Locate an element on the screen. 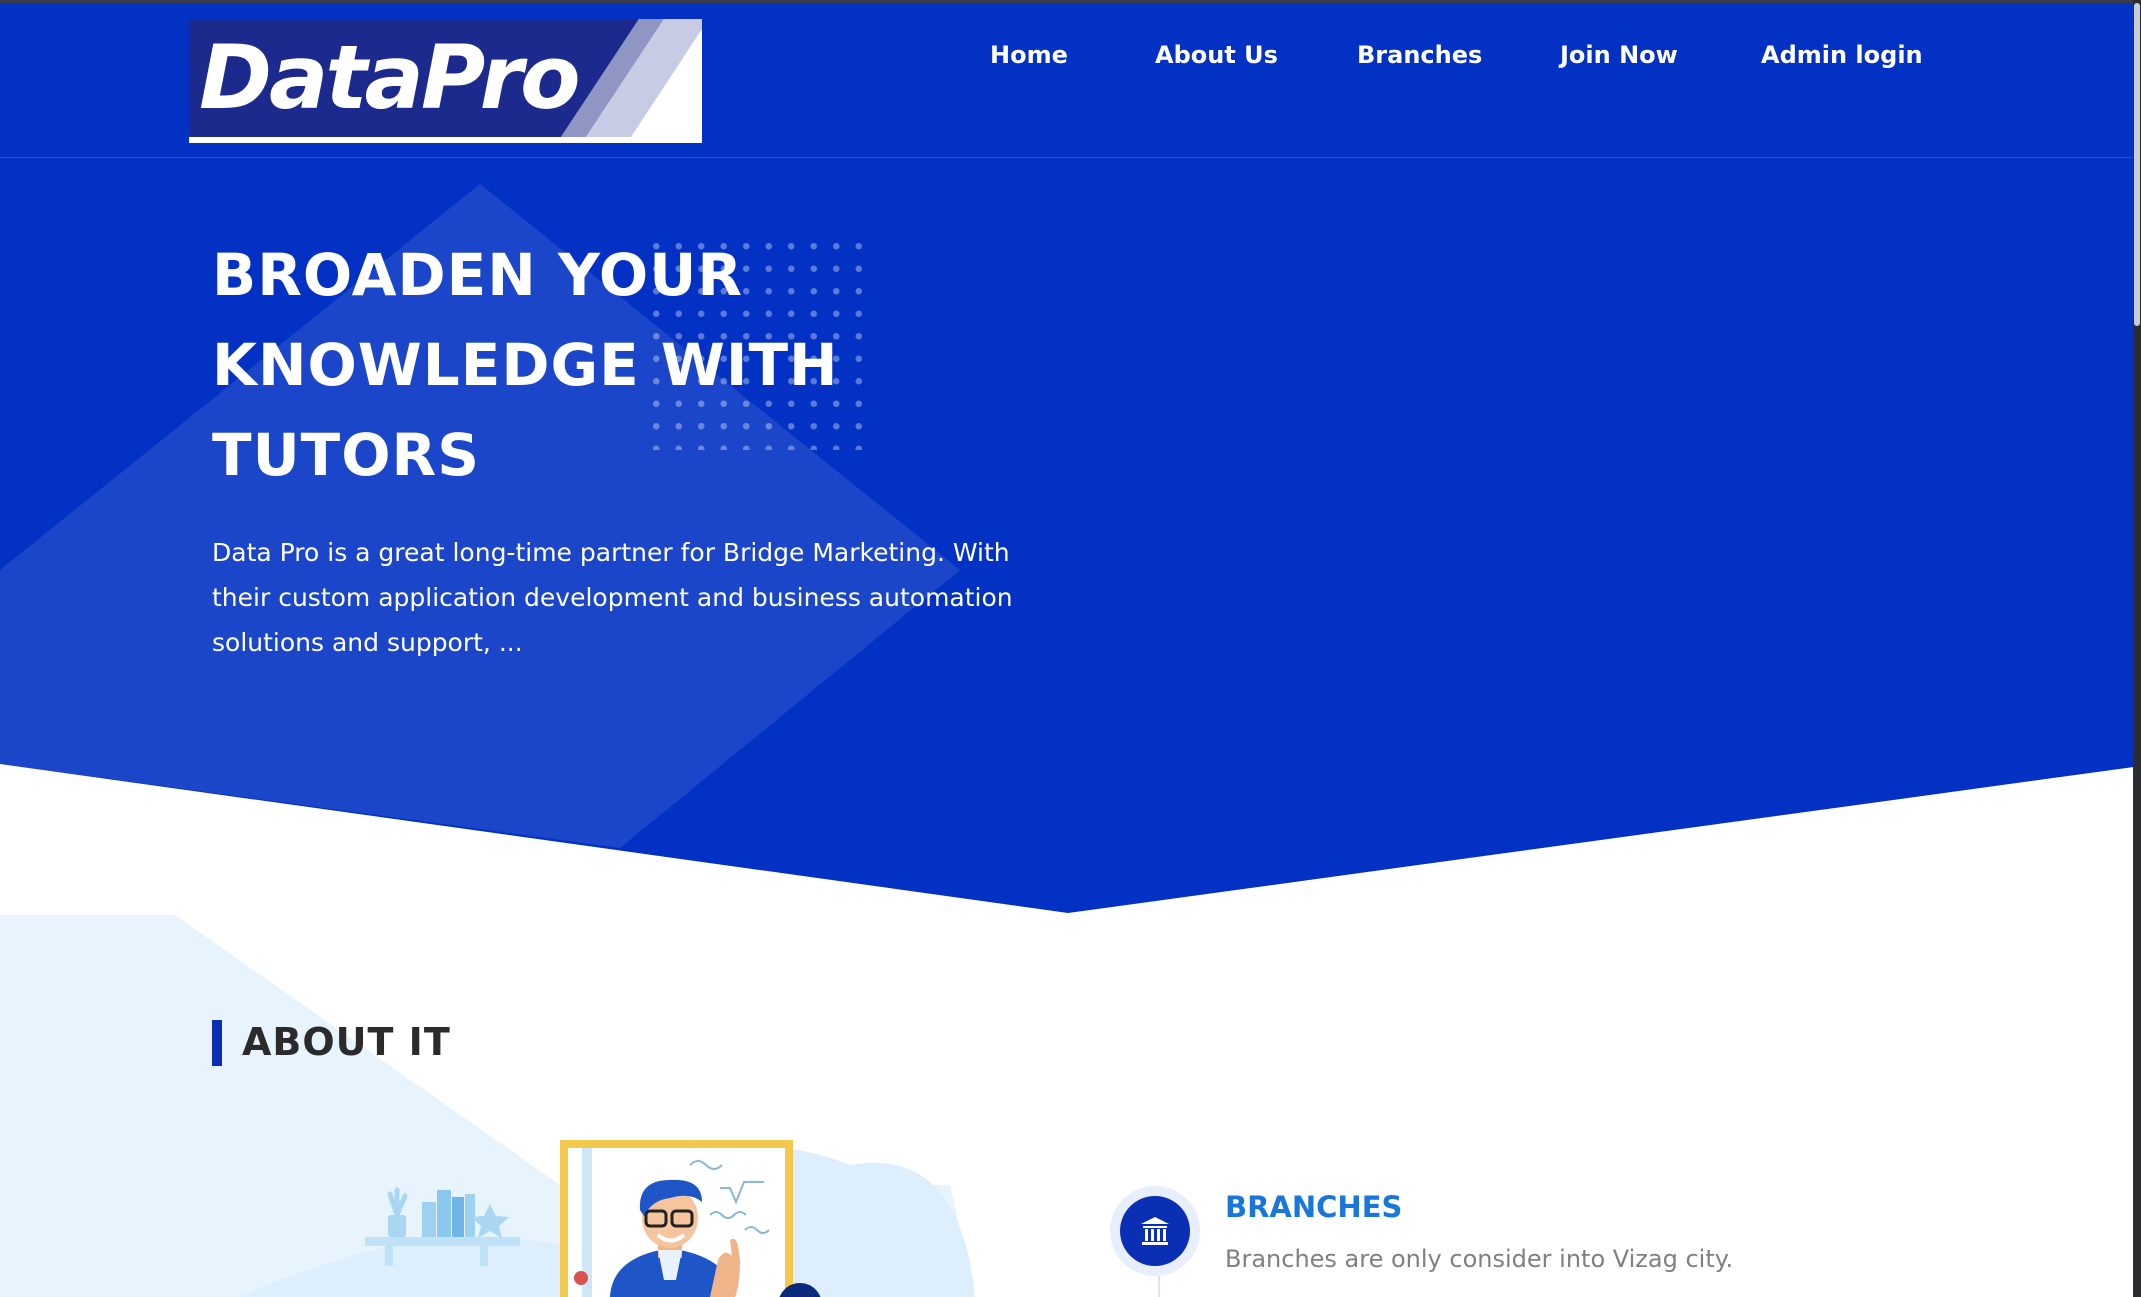  scrollbar-thumb is located at coordinates (2137, 164).